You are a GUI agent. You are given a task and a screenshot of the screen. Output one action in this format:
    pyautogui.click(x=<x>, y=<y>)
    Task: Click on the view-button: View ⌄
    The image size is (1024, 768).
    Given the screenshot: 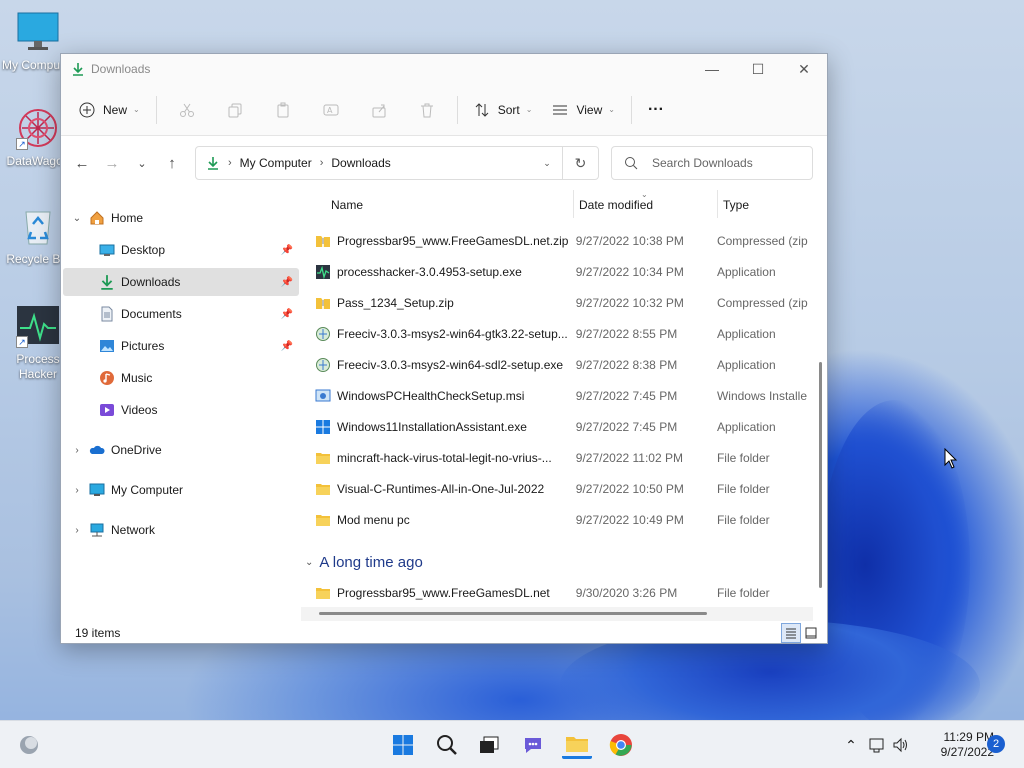 What is the action you would take?
    pyautogui.click(x=583, y=110)
    